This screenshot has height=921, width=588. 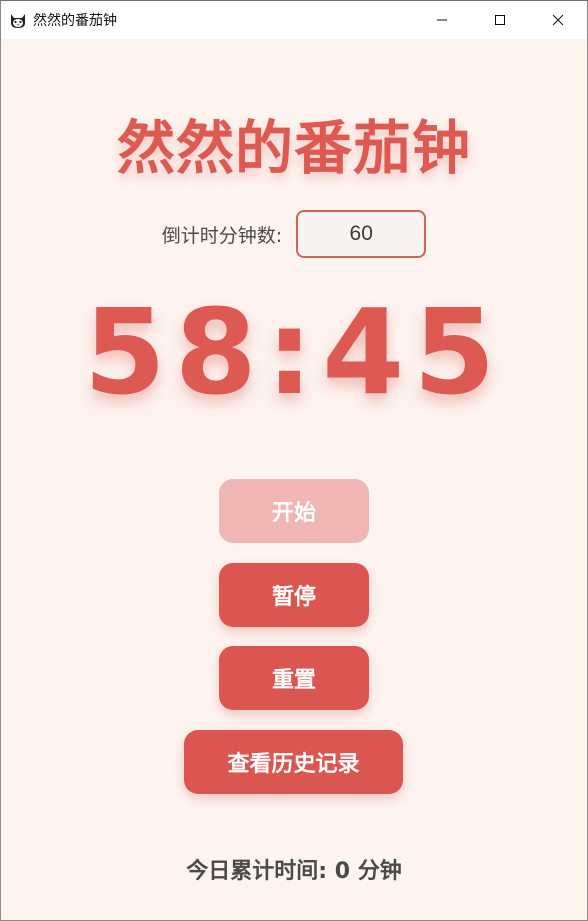 I want to click on title-bar: 然然的番茄钟, so click(x=294, y=20).